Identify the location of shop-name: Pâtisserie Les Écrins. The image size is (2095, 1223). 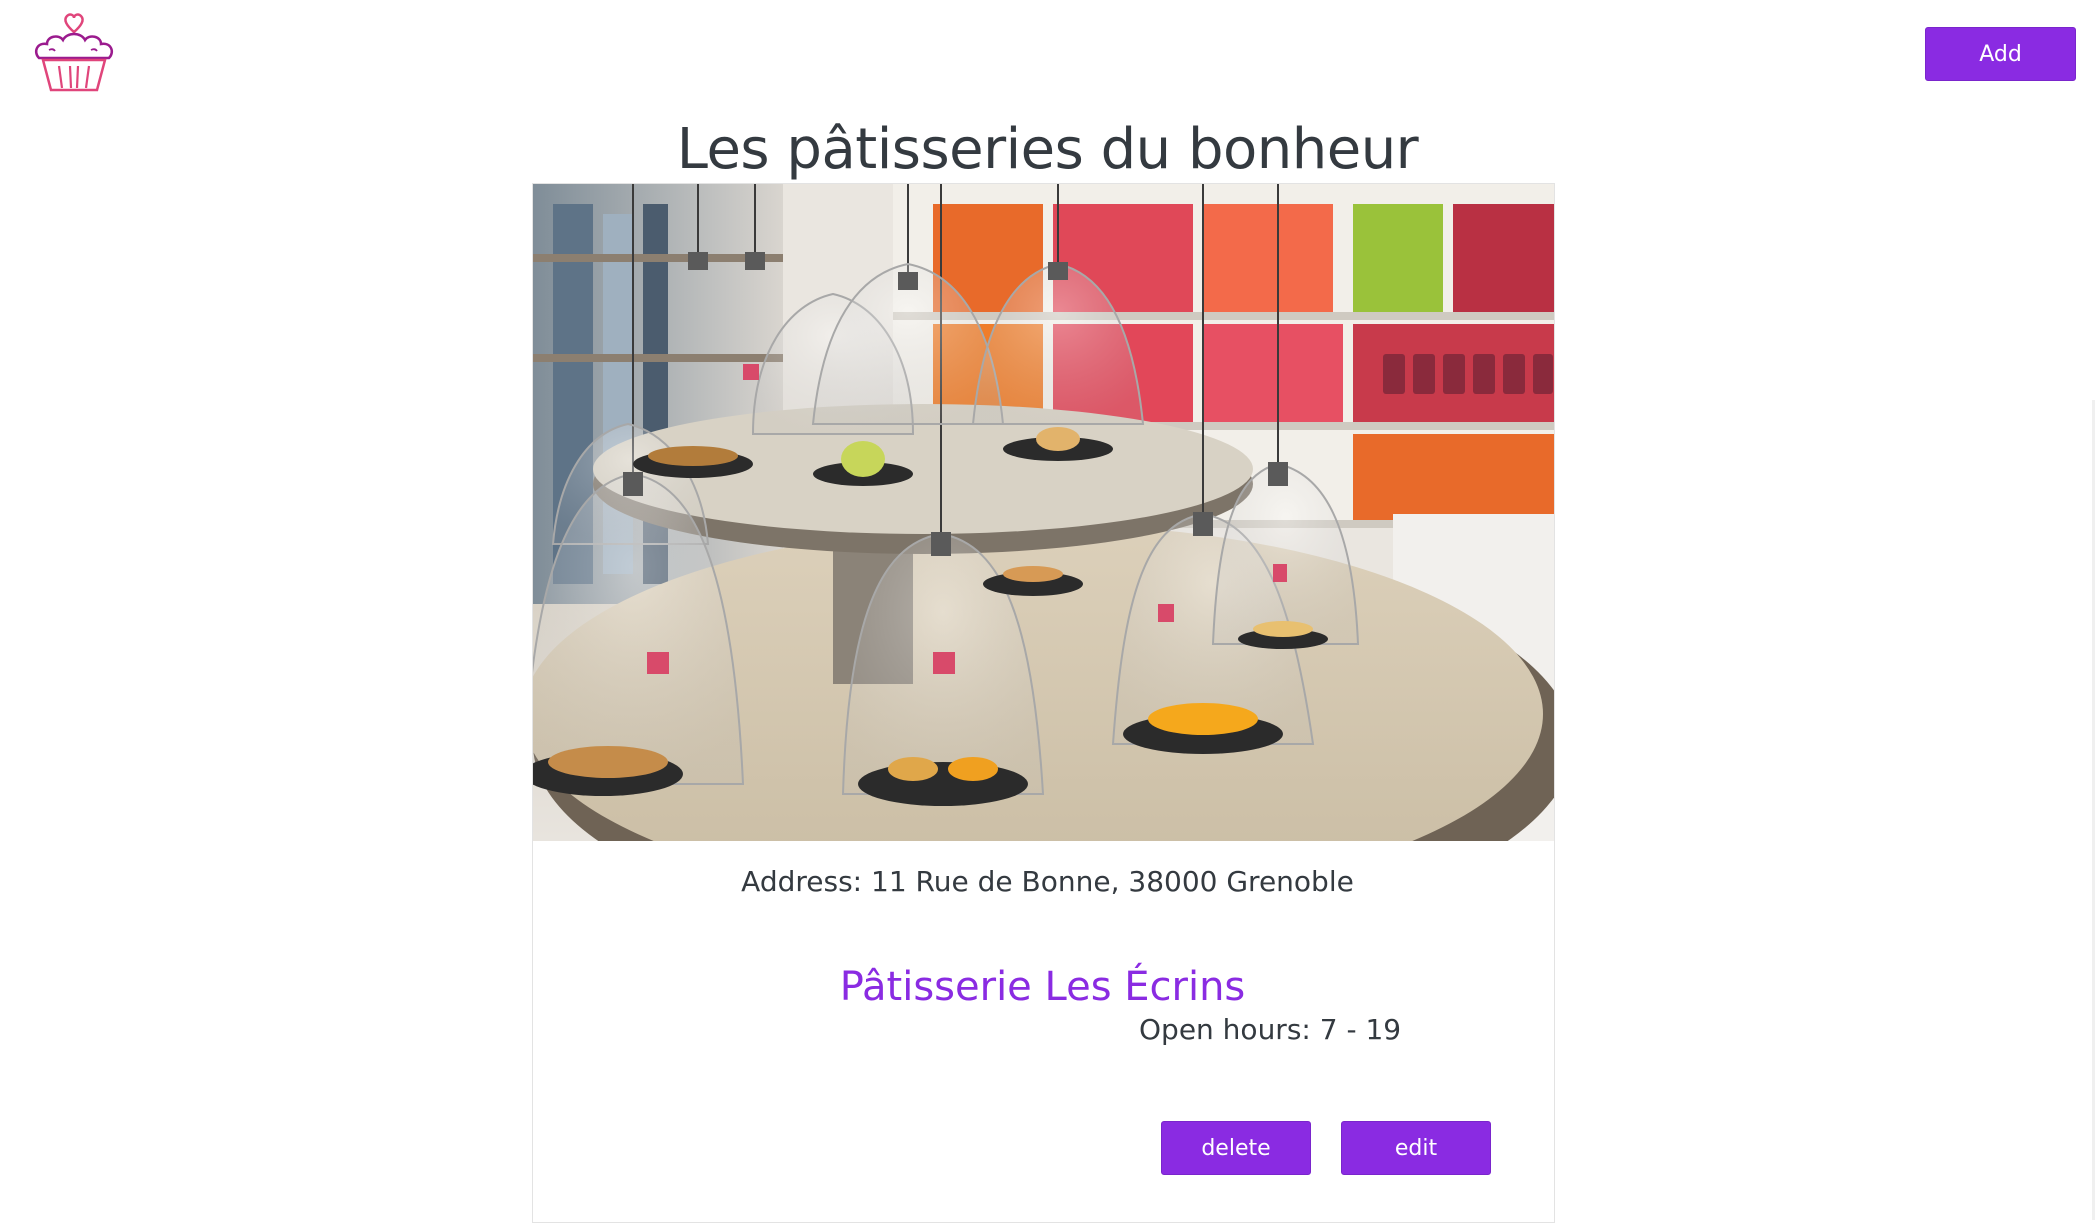
(1042, 987).